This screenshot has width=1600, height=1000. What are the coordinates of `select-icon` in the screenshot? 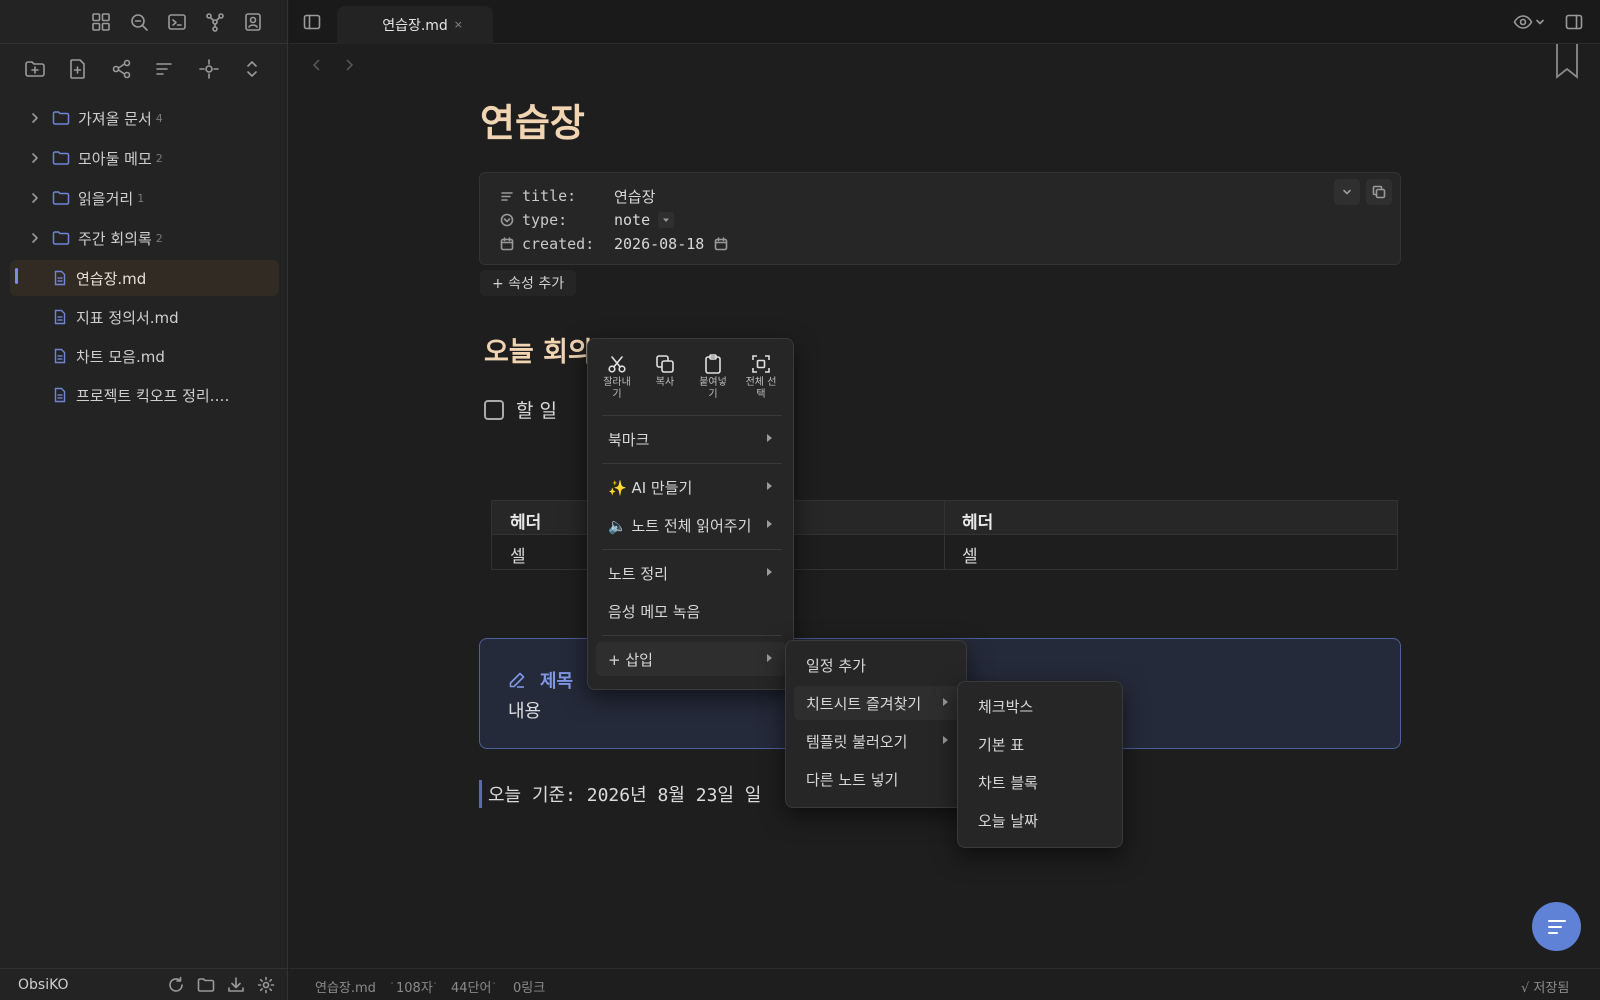 It's located at (507, 220).